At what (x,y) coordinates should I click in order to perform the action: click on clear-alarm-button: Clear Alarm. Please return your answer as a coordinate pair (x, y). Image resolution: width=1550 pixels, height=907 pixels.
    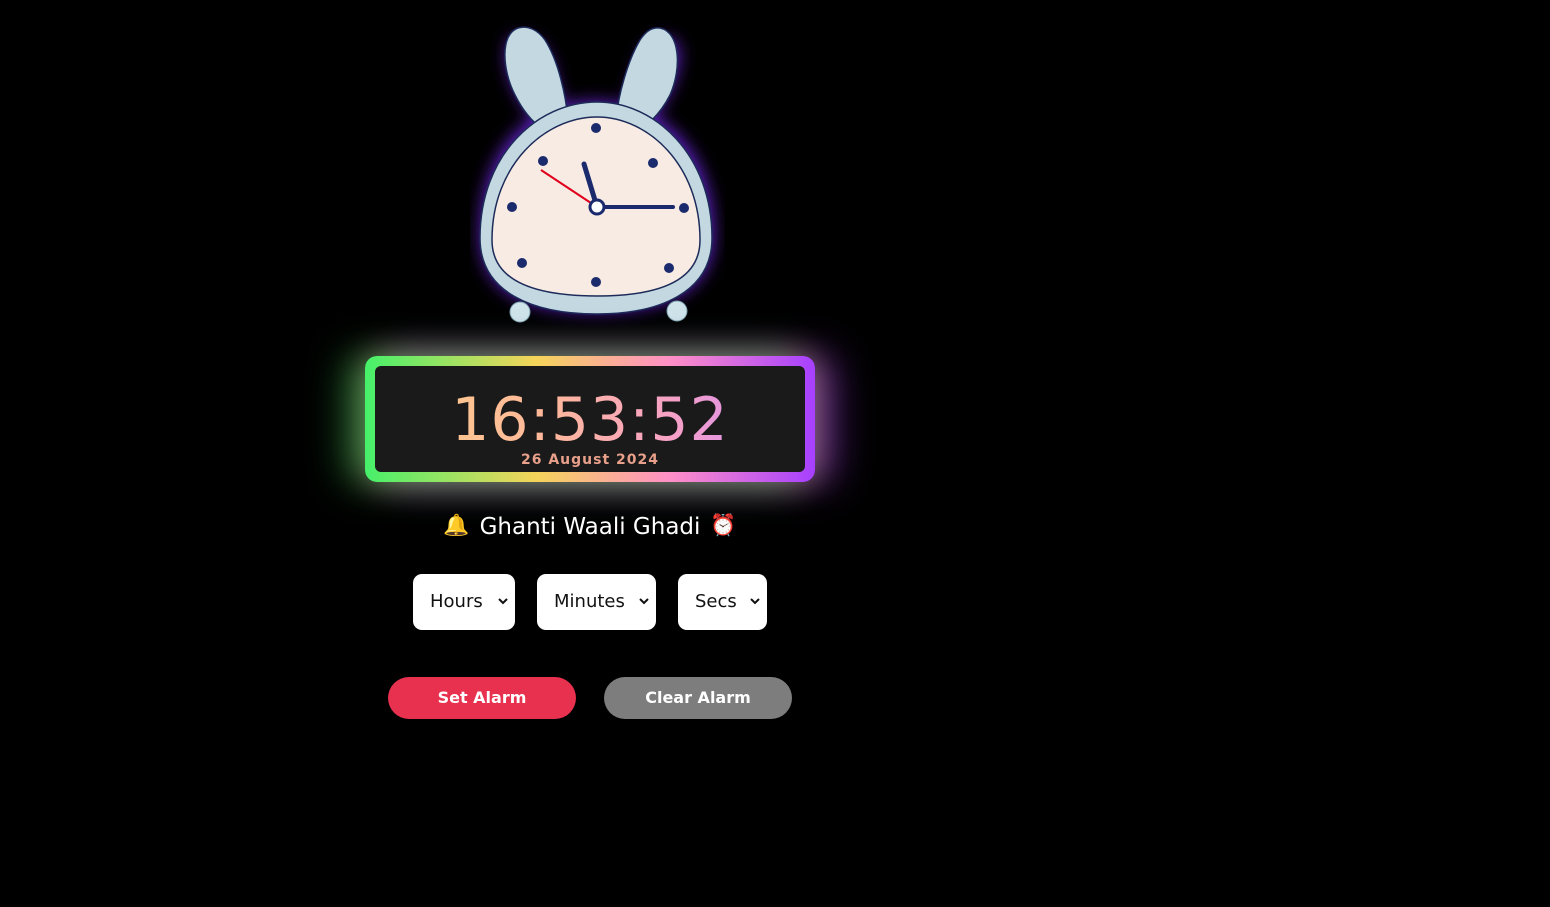
    Looking at the image, I should click on (698, 698).